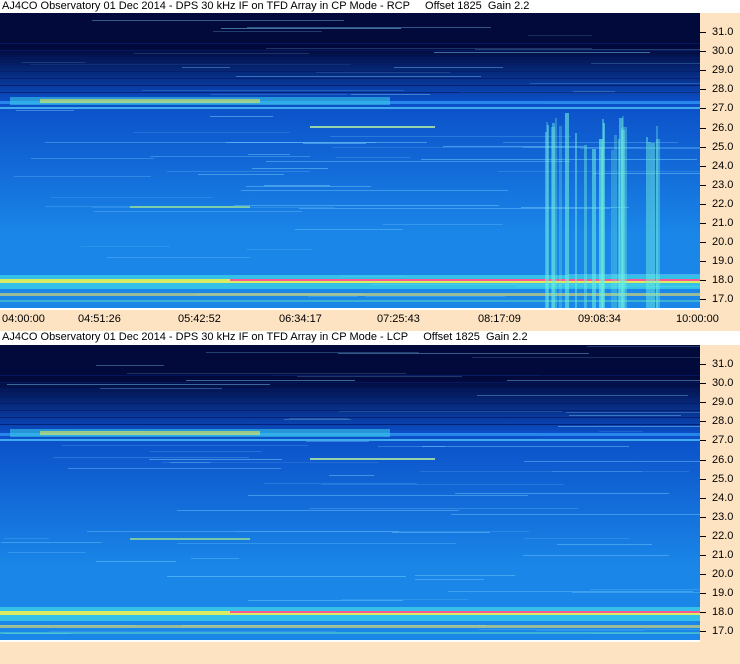  What do you see at coordinates (723, 280) in the screenshot?
I see `freq-label: 18.0` at bounding box center [723, 280].